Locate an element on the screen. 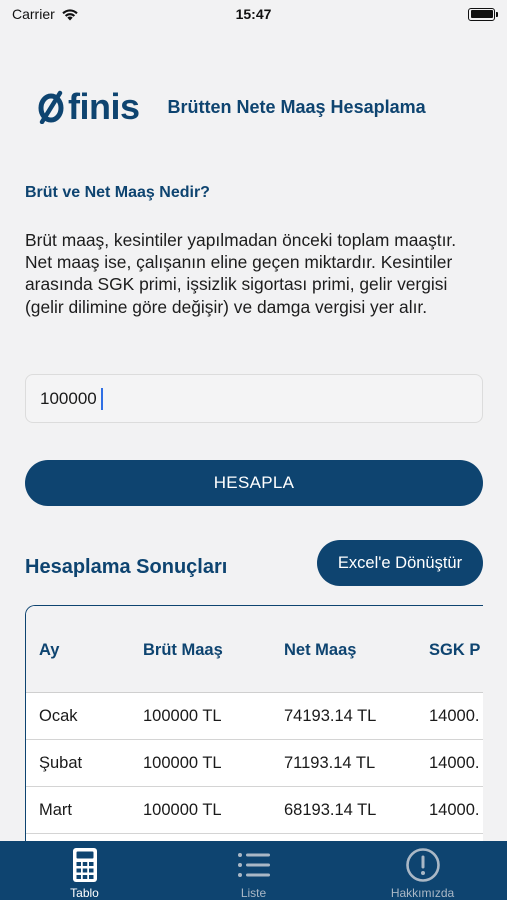 This screenshot has width=507, height=900. finis-logo: finis is located at coordinates (88, 107).